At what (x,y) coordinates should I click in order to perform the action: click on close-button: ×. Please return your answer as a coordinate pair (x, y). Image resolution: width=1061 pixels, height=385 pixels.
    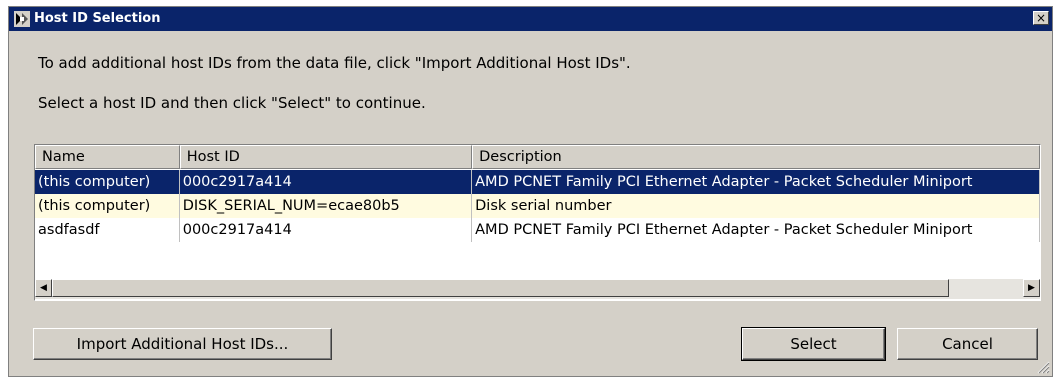
    Looking at the image, I should click on (1041, 18).